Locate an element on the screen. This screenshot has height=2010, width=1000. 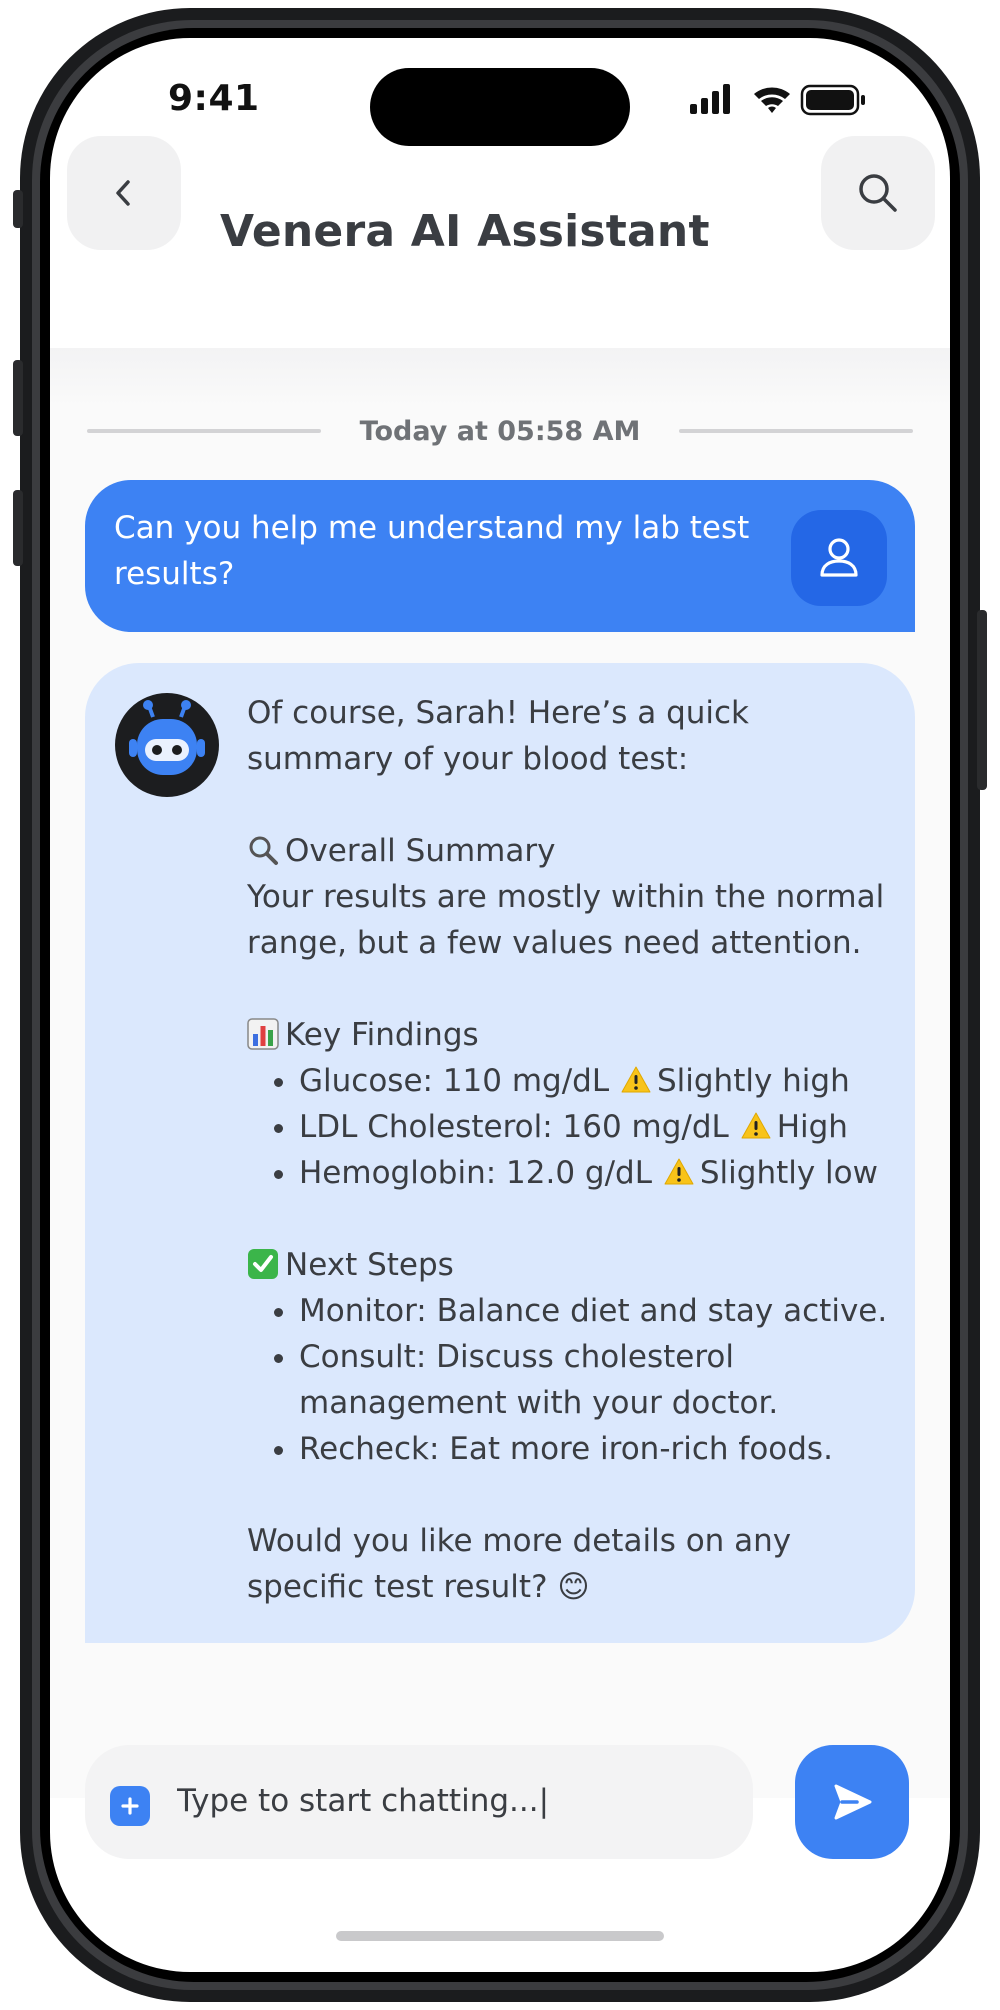
battery-icon is located at coordinates (832, 100).